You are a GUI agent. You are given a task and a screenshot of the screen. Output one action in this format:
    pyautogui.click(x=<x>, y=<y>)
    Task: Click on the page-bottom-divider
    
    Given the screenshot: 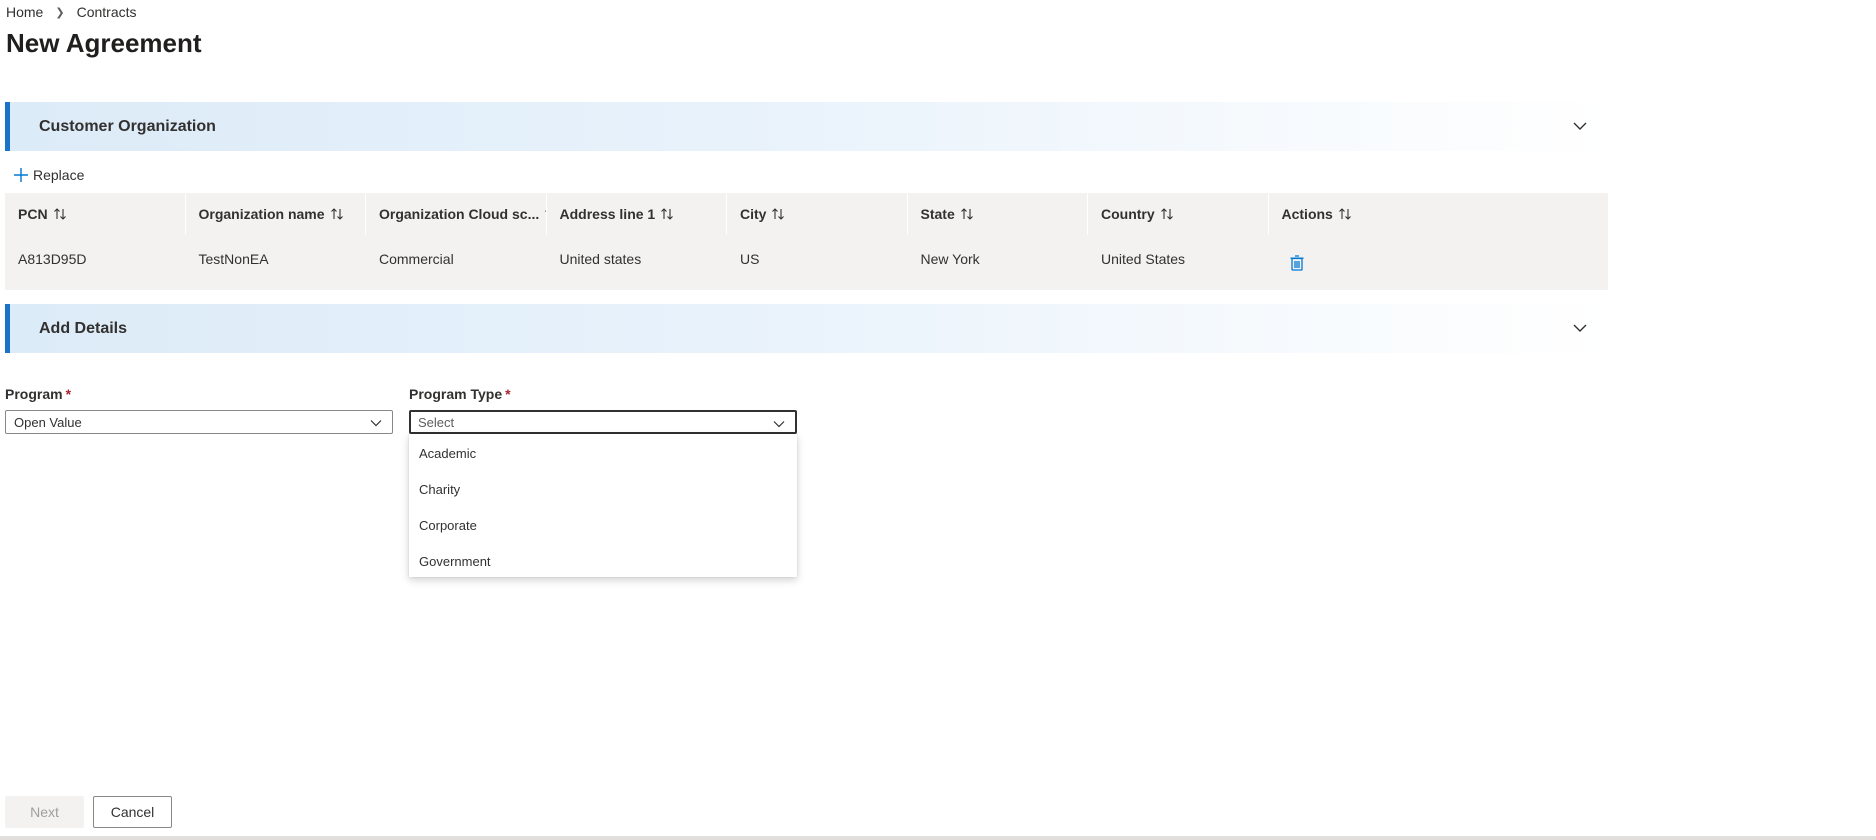 What is the action you would take?
    pyautogui.click(x=938, y=838)
    